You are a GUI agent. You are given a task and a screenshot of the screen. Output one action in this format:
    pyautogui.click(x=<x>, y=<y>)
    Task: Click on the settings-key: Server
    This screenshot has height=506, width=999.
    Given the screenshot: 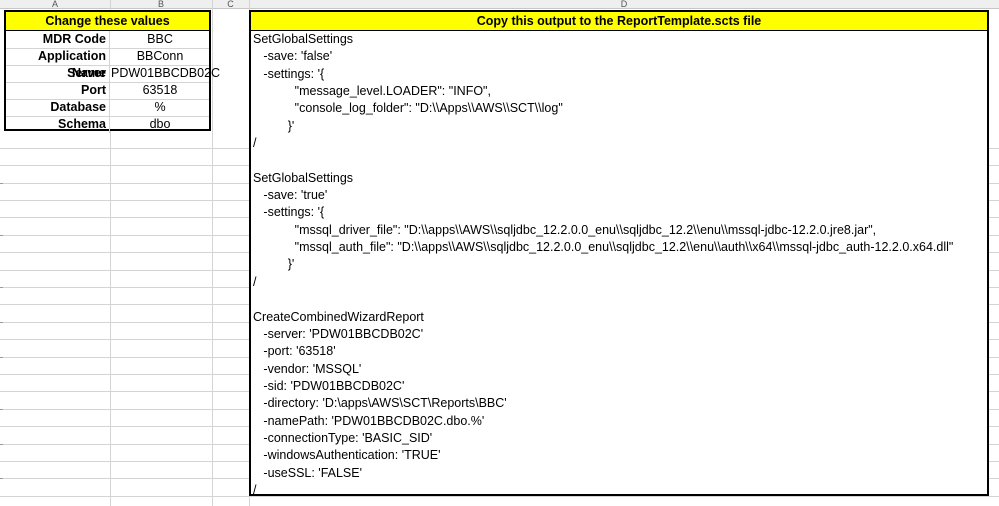 What is the action you would take?
    pyautogui.click(x=58, y=73)
    